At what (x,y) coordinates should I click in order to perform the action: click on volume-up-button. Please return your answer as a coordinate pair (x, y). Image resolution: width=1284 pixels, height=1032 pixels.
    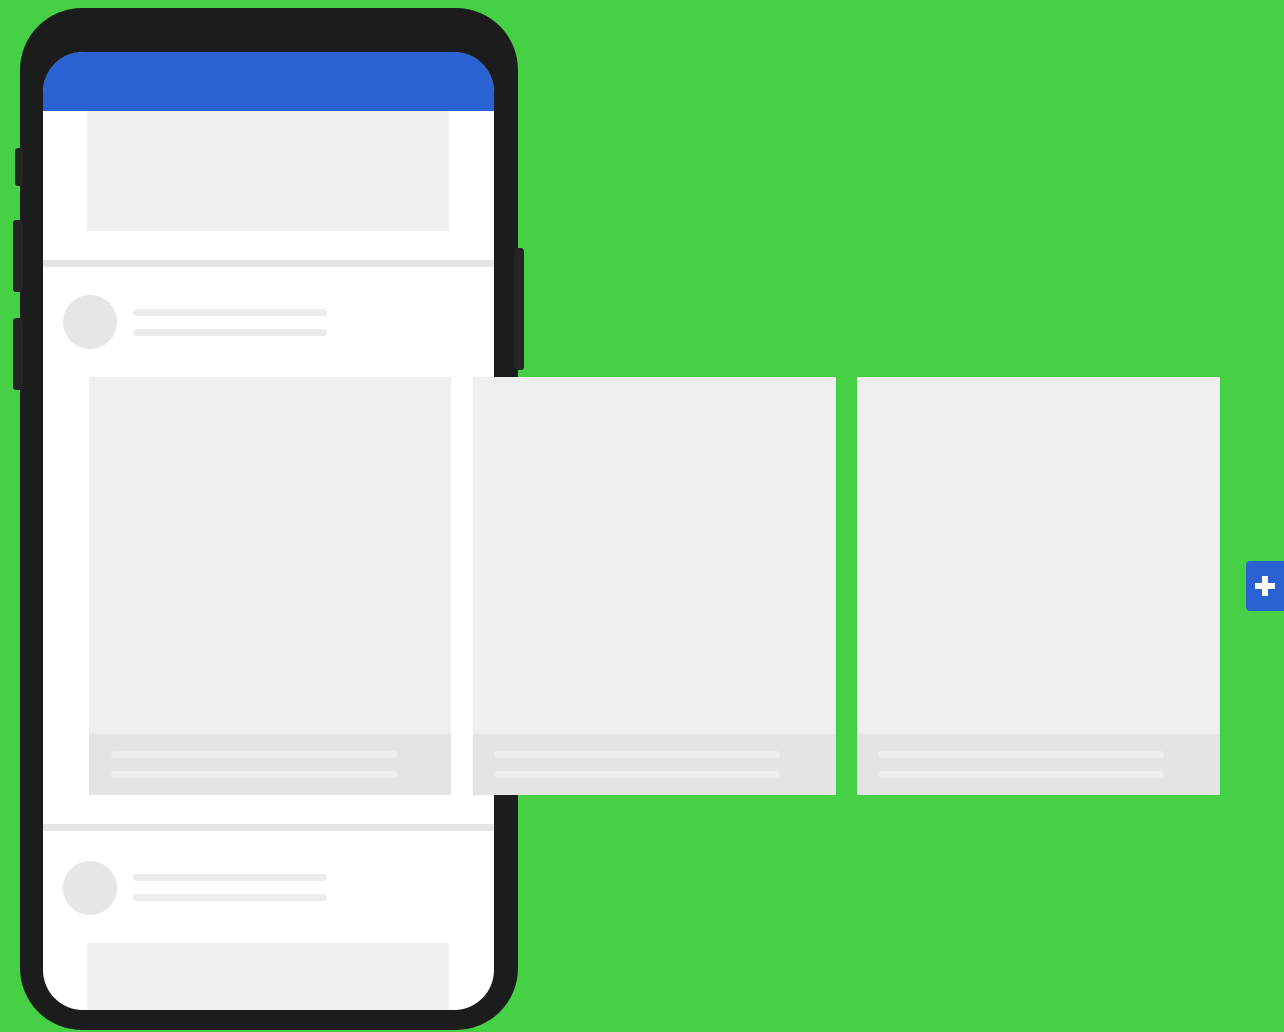
    Looking at the image, I should click on (18, 256).